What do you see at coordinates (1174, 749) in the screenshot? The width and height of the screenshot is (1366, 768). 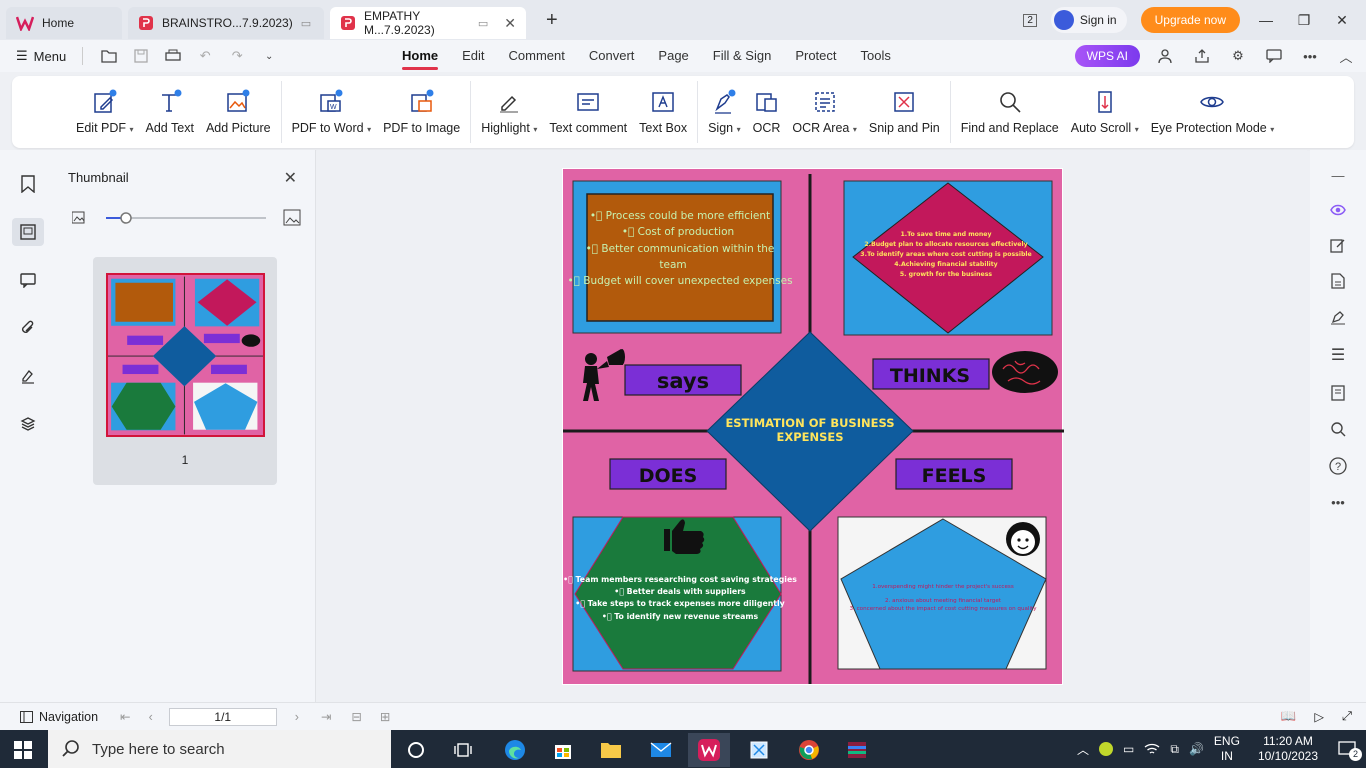 I see `network-icon: ⧉` at bounding box center [1174, 749].